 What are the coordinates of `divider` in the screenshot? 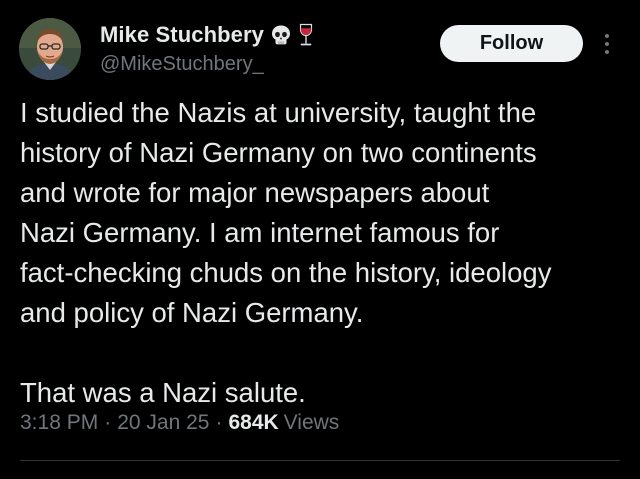 It's located at (320, 460).